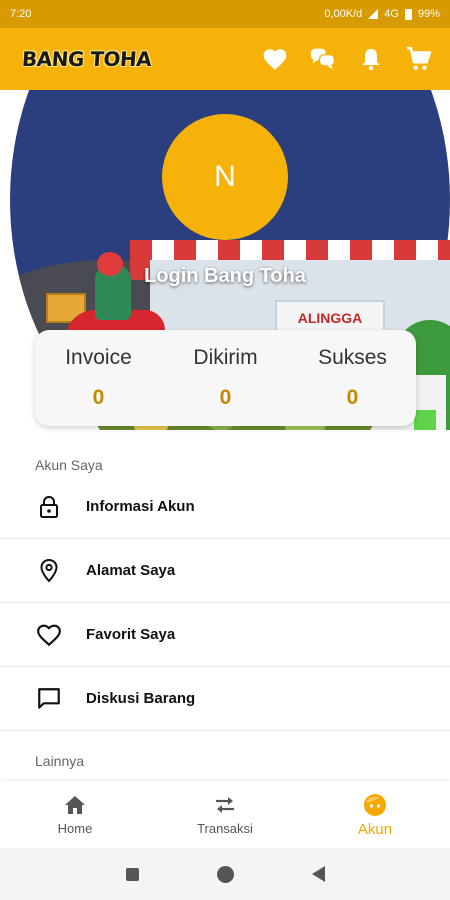 Image resolution: width=450 pixels, height=900 pixels. What do you see at coordinates (225, 14) in the screenshot?
I see `status-bar: 7:20 0,00K/d 4G 99%` at bounding box center [225, 14].